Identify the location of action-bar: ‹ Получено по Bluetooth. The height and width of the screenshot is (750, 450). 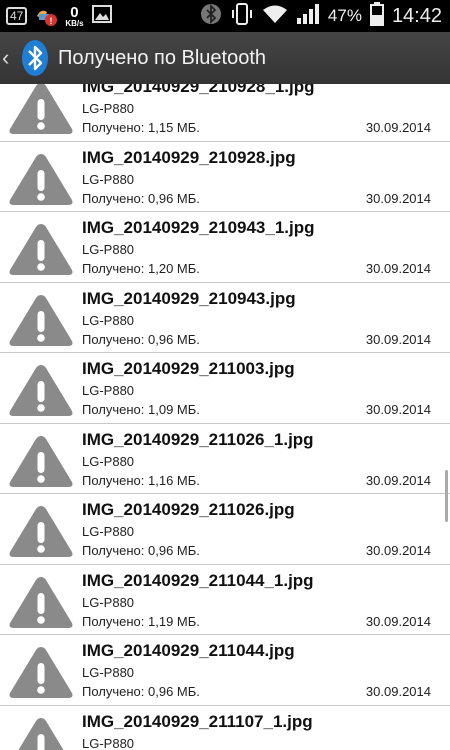
(225, 58).